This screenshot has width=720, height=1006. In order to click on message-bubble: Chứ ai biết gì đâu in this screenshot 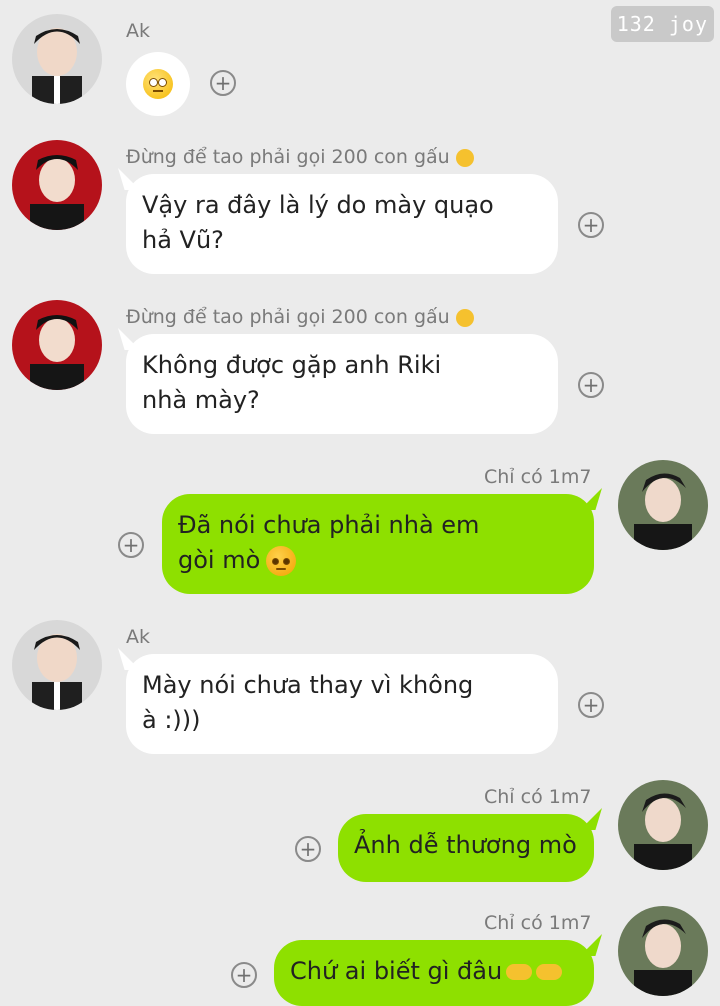, I will do `click(434, 973)`.